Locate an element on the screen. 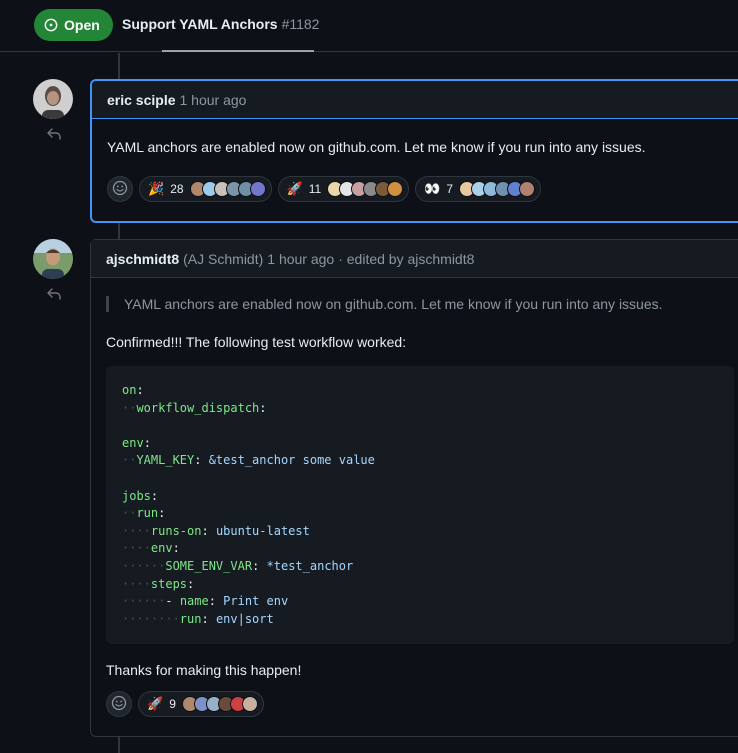 The width and height of the screenshot is (738, 753). yaml-value: *test_anchor is located at coordinates (310, 565).